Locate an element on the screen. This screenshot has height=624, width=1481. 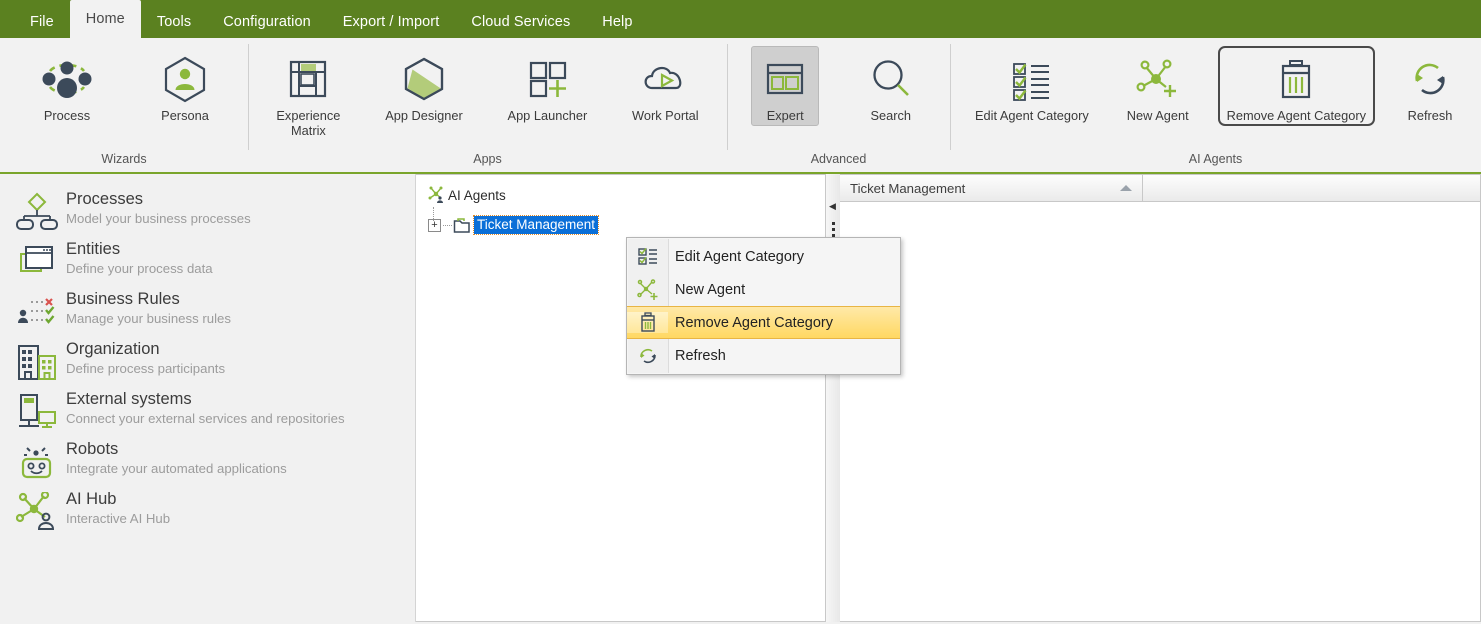
column-header-label: Ticket Management is located at coordinates (908, 188).